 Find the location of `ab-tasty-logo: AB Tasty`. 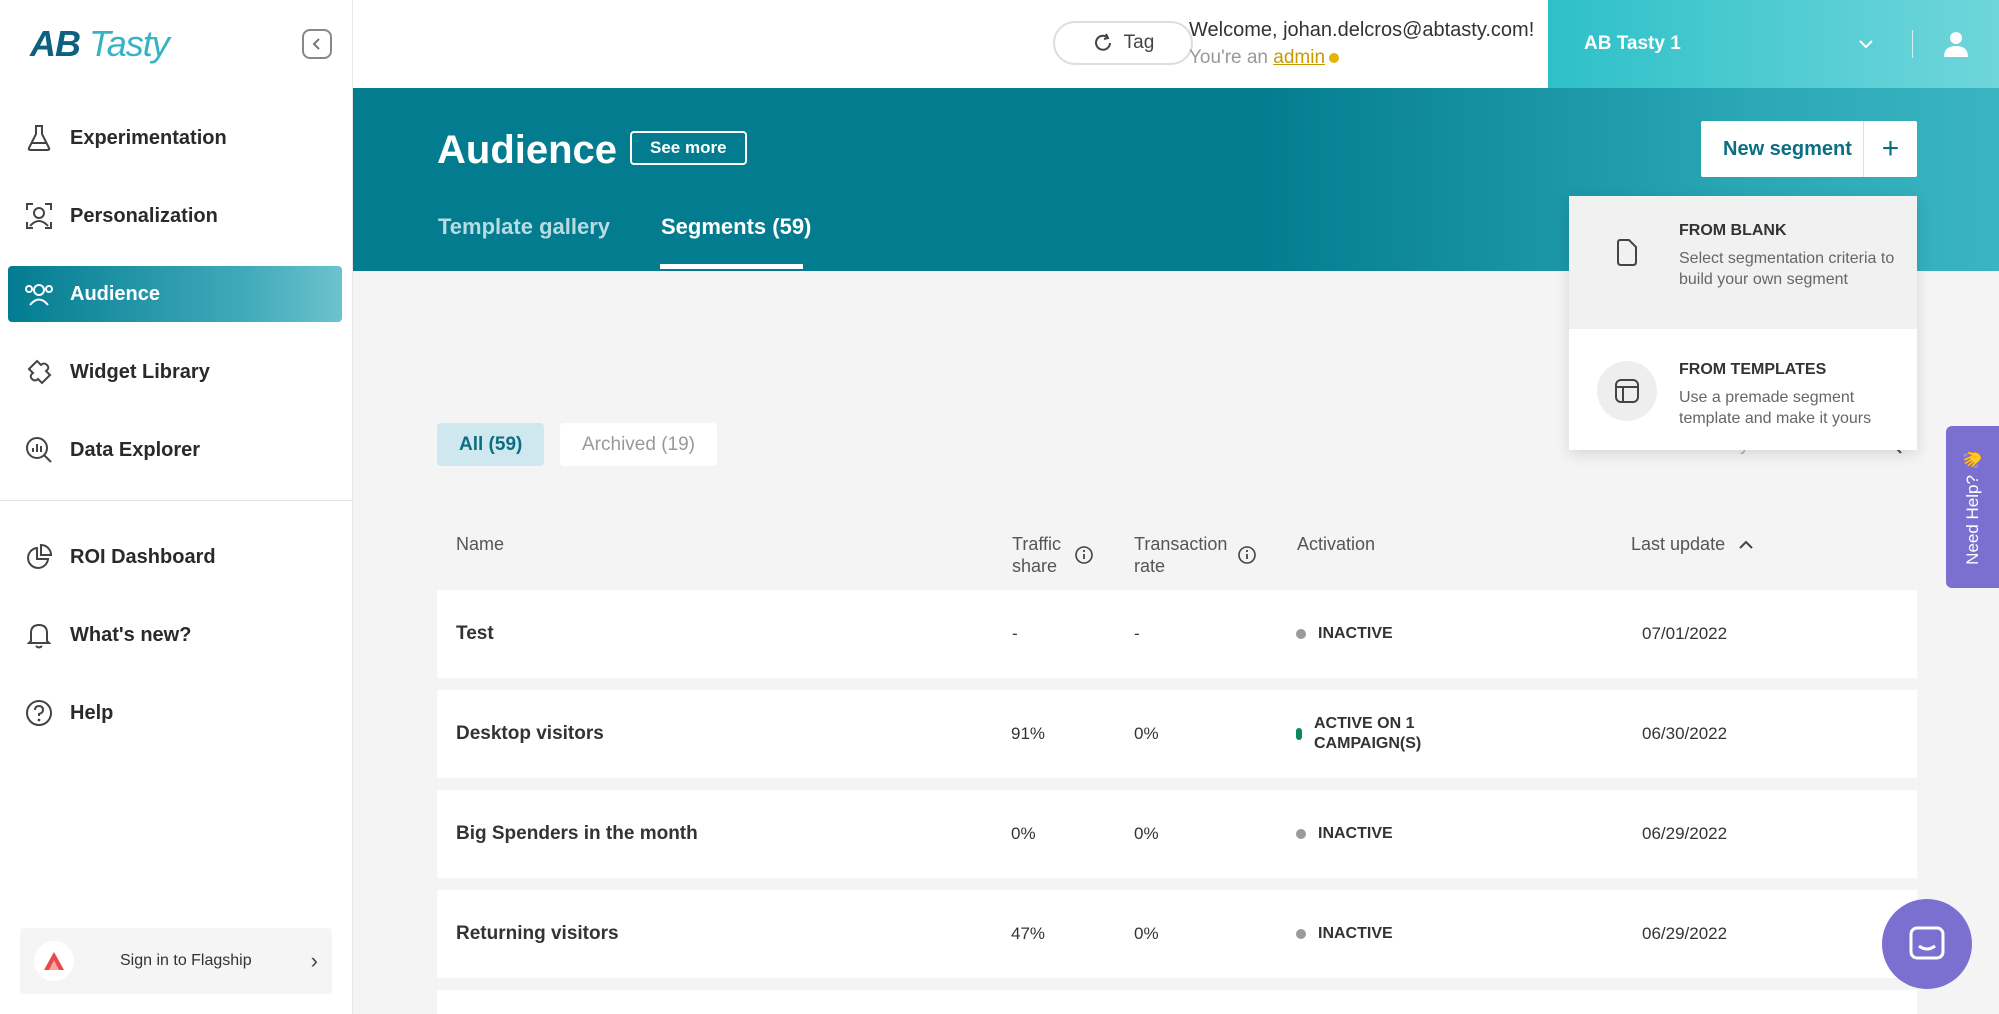

ab-tasty-logo: AB Tasty is located at coordinates (100, 44).